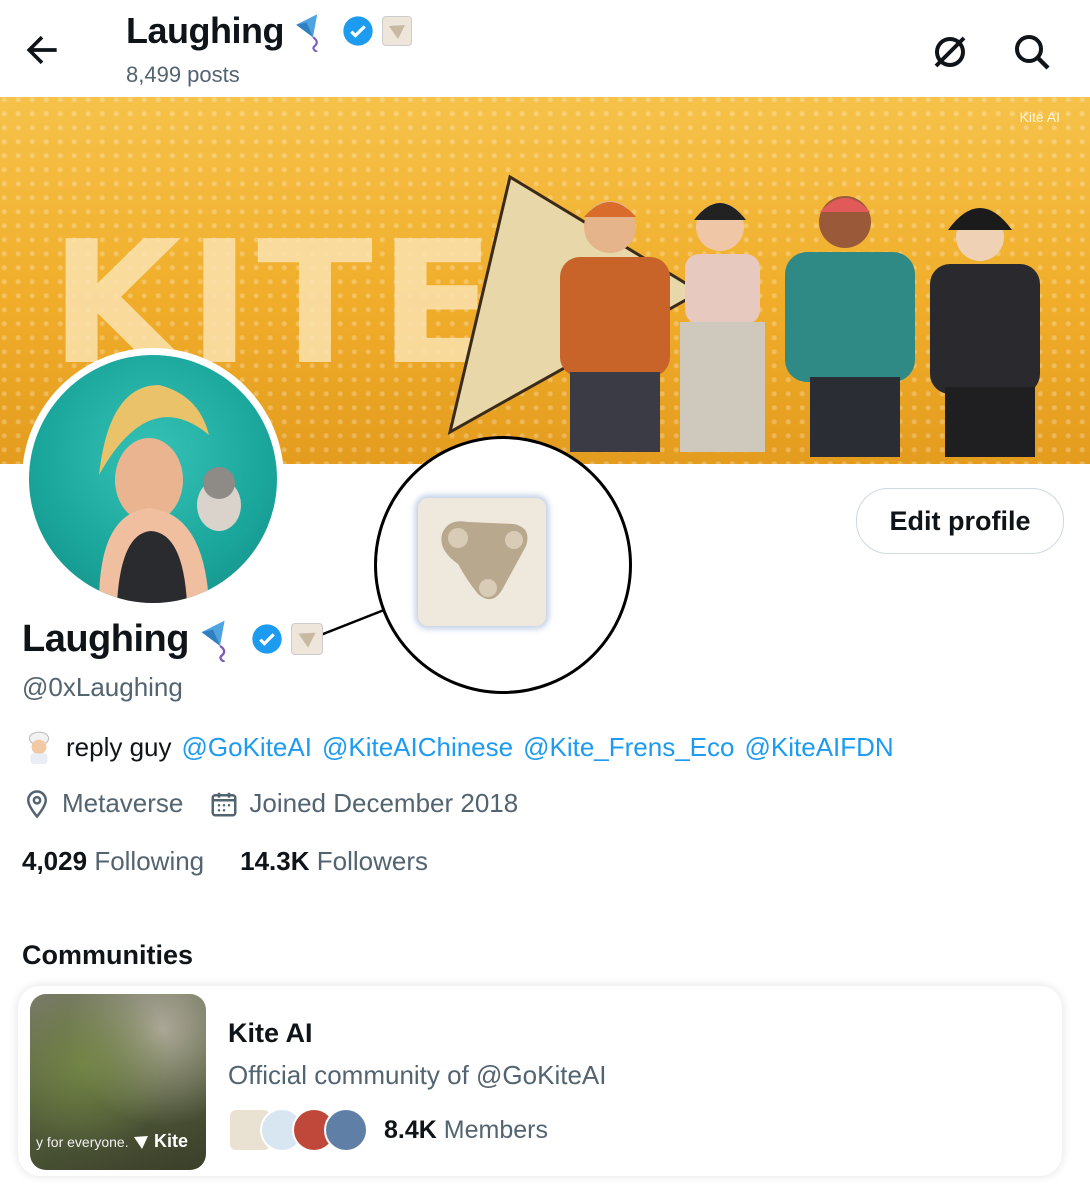 The height and width of the screenshot is (1200, 1090). What do you see at coordinates (372, 861) in the screenshot?
I see `followers-label: Followers` at bounding box center [372, 861].